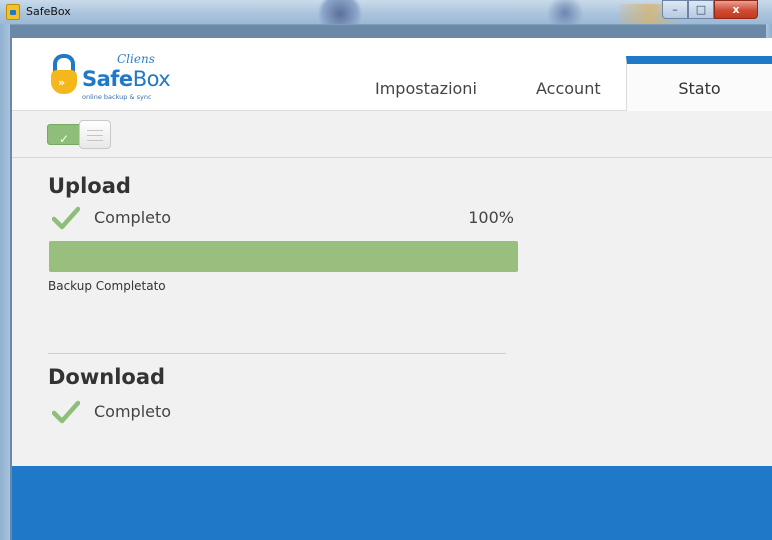  What do you see at coordinates (386, 12) in the screenshot?
I see `window-titlebar: SafeBox – □ x` at bounding box center [386, 12].